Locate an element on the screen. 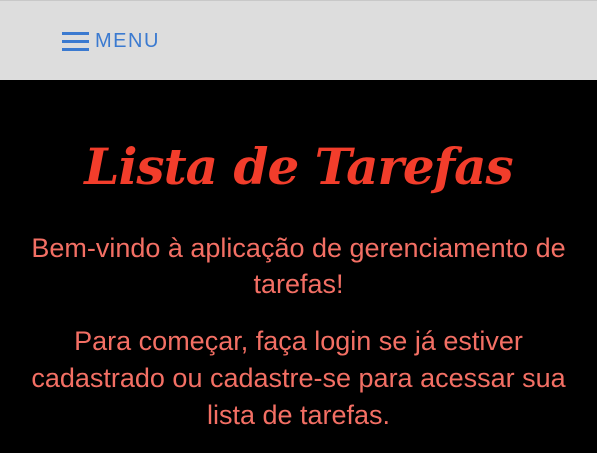 The width and height of the screenshot is (597, 453). menu-toggle-button: MENU is located at coordinates (111, 41).